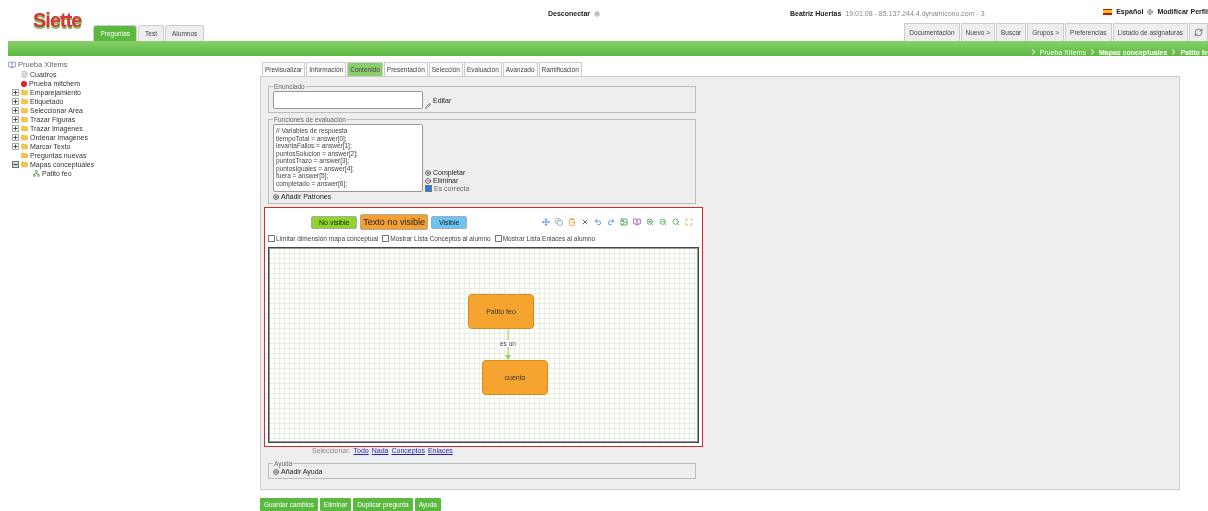  Describe the element at coordinates (57, 20) in the screenshot. I see `logo: Siette` at that location.